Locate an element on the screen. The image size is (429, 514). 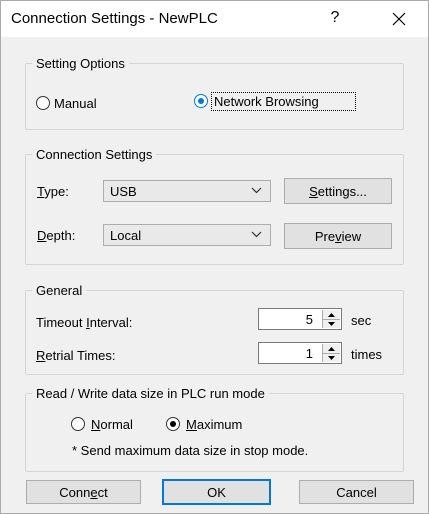
retrial-unit-label: times is located at coordinates (367, 354).